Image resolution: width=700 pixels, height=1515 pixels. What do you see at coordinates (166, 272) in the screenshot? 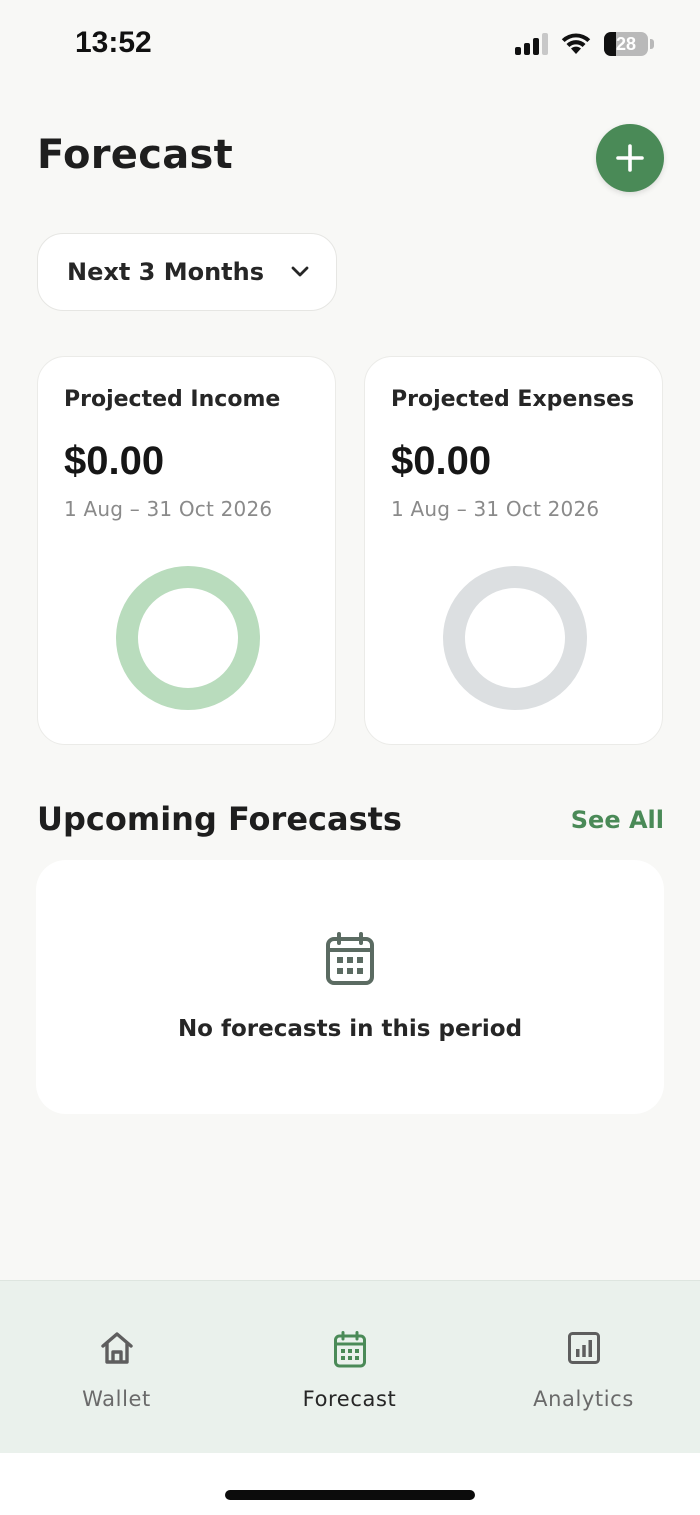
I see `period-dropdown-label: Next 3 Months` at bounding box center [166, 272].